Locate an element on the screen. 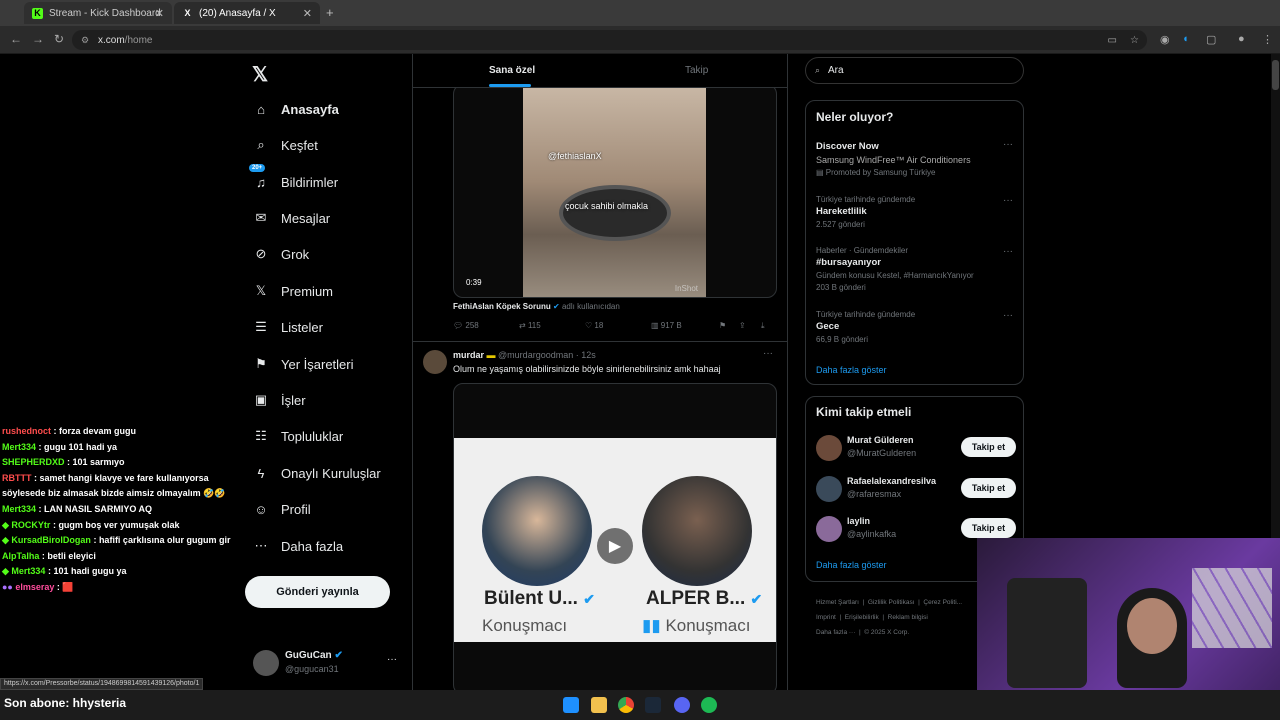 The width and height of the screenshot is (1280, 720). nav-label: Onaylı Kuruluşlar is located at coordinates (331, 473).